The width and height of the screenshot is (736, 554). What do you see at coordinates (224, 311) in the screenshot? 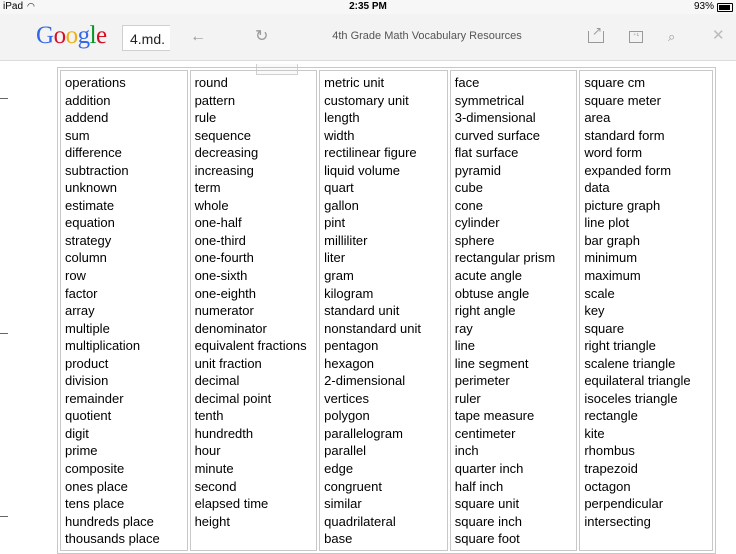
I see `vocab-word: numerator` at bounding box center [224, 311].